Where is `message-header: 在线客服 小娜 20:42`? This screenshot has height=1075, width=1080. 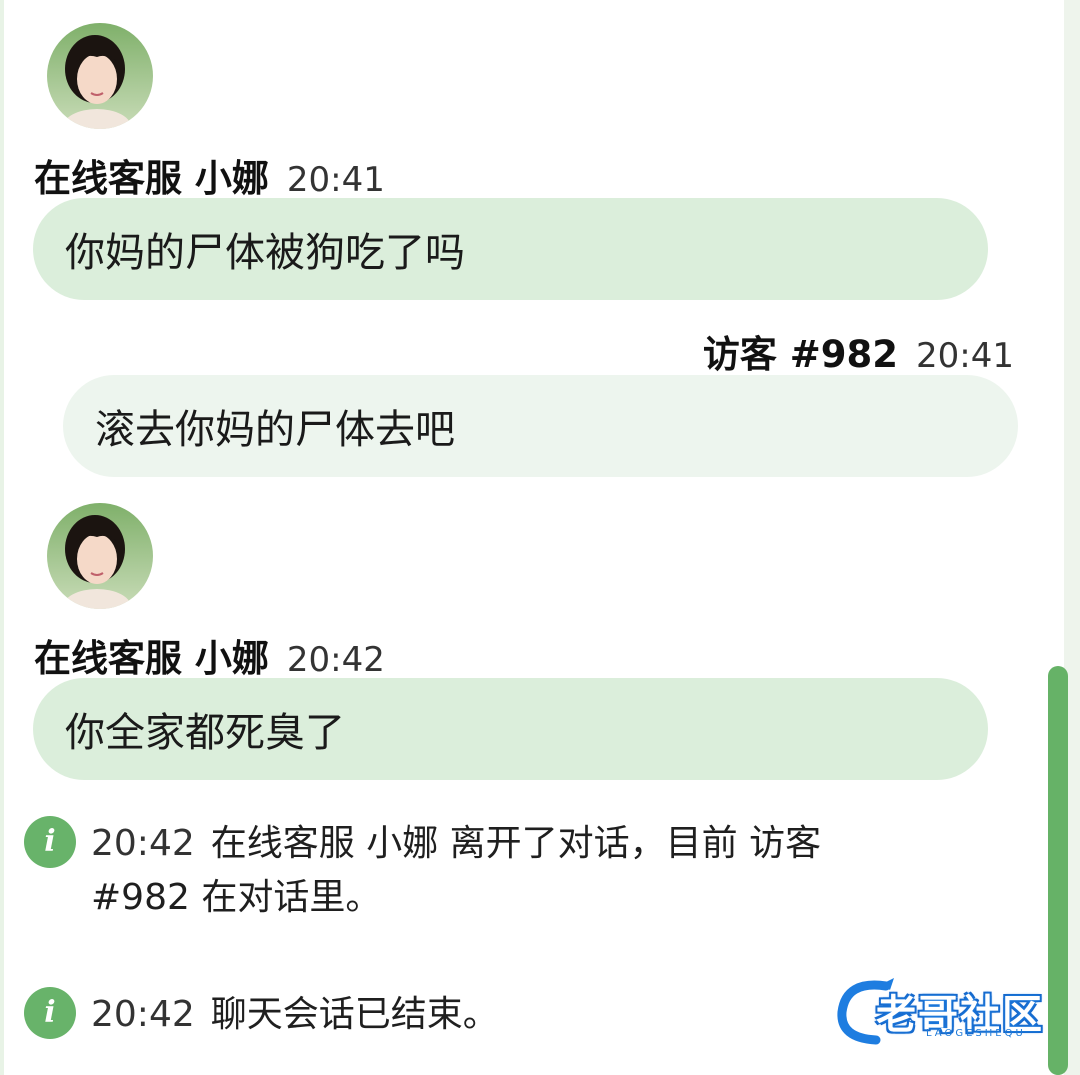 message-header: 在线客服 小娜 20:42 is located at coordinates (209, 655).